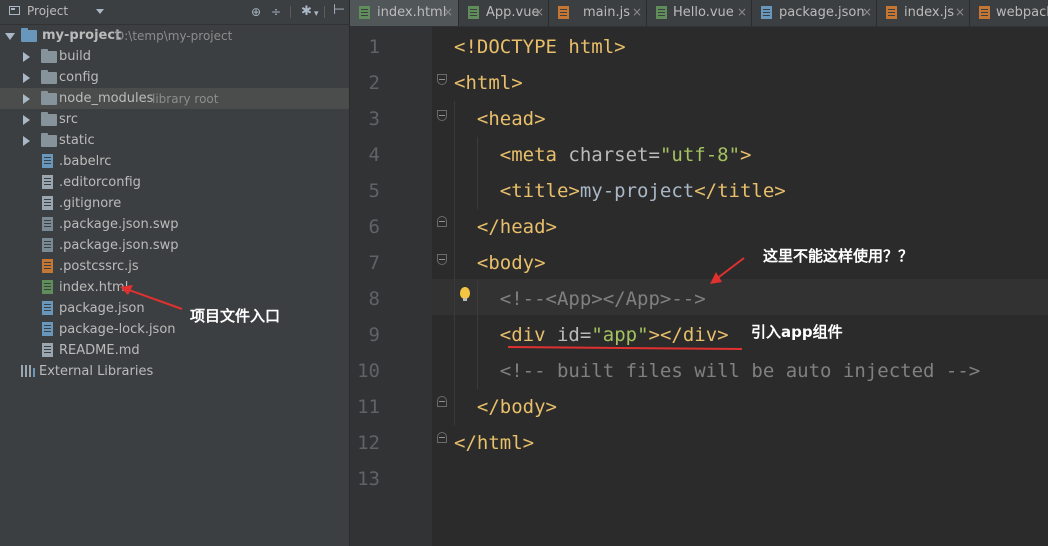 This screenshot has height=546, width=1048. I want to click on annotation-arrowhead, so click(716, 278).